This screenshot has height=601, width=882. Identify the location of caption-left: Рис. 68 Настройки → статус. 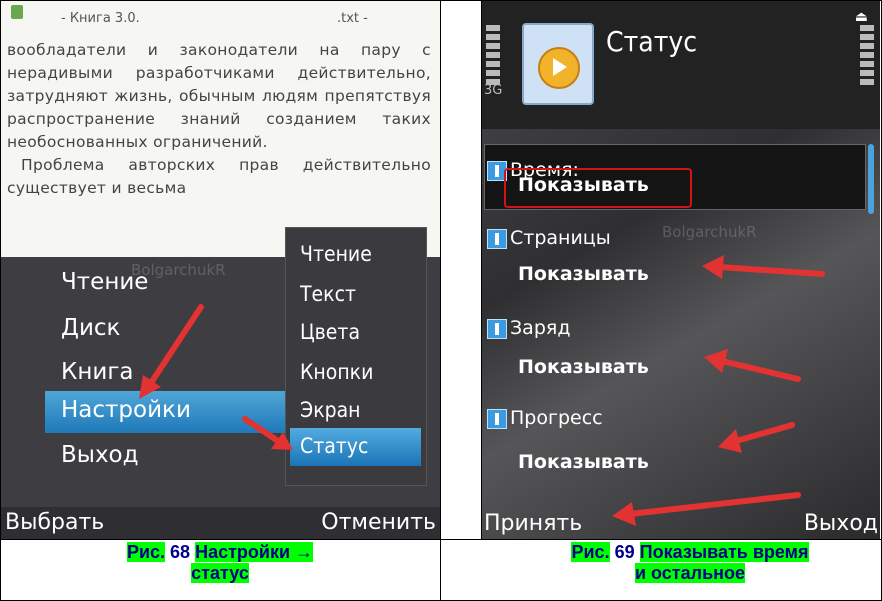
(220, 563).